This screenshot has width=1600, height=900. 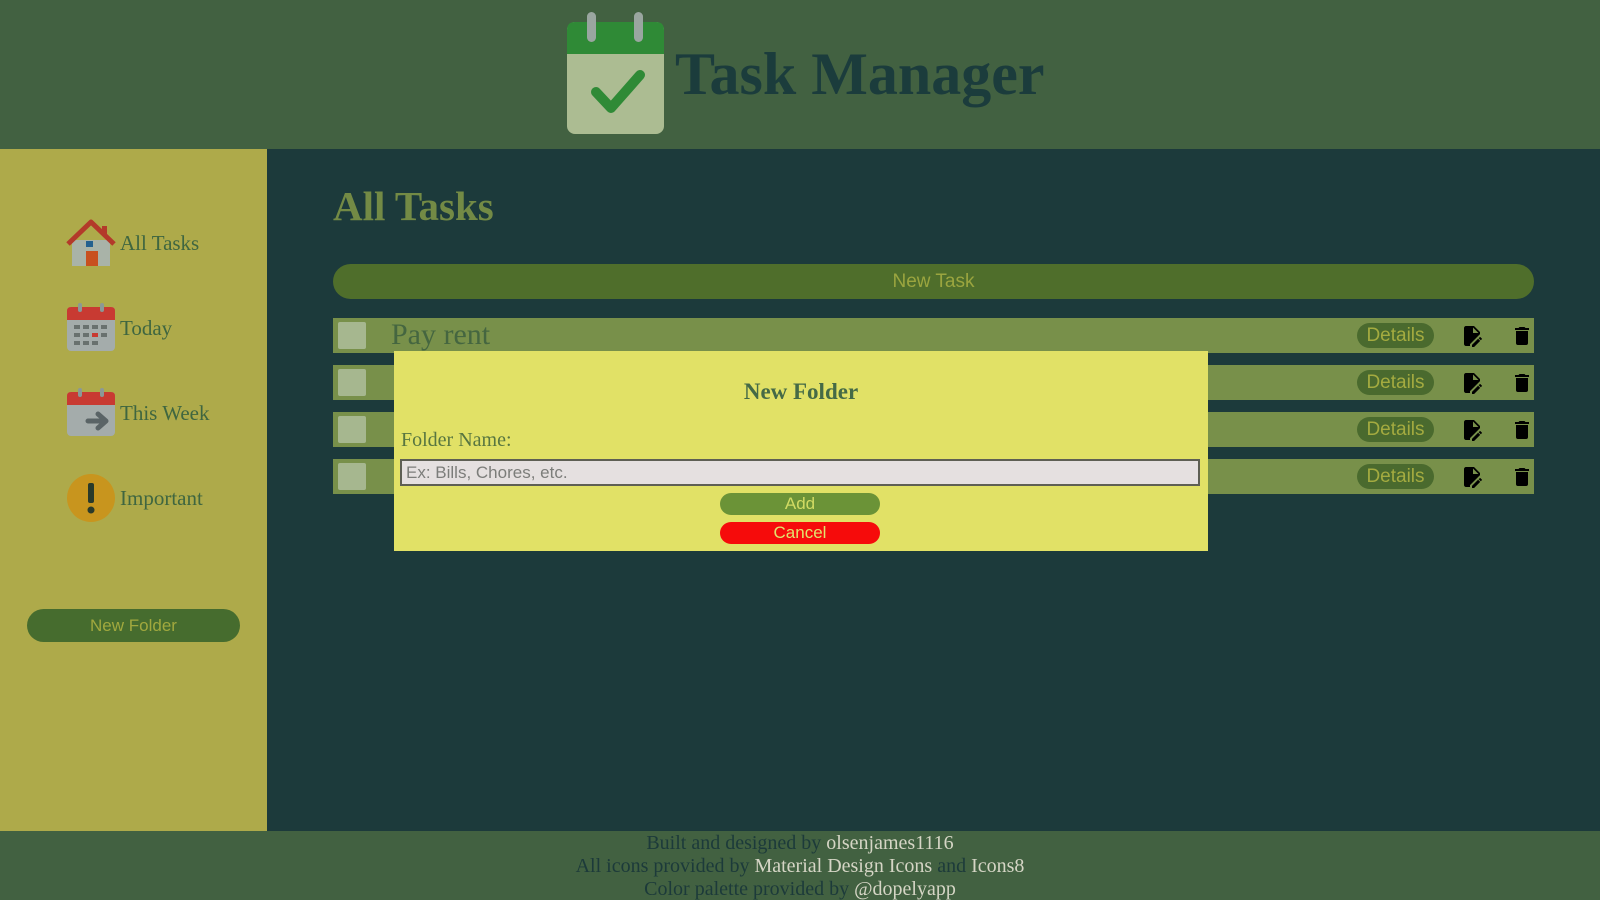 What do you see at coordinates (91, 327) in the screenshot?
I see `calendar-today-icon` at bounding box center [91, 327].